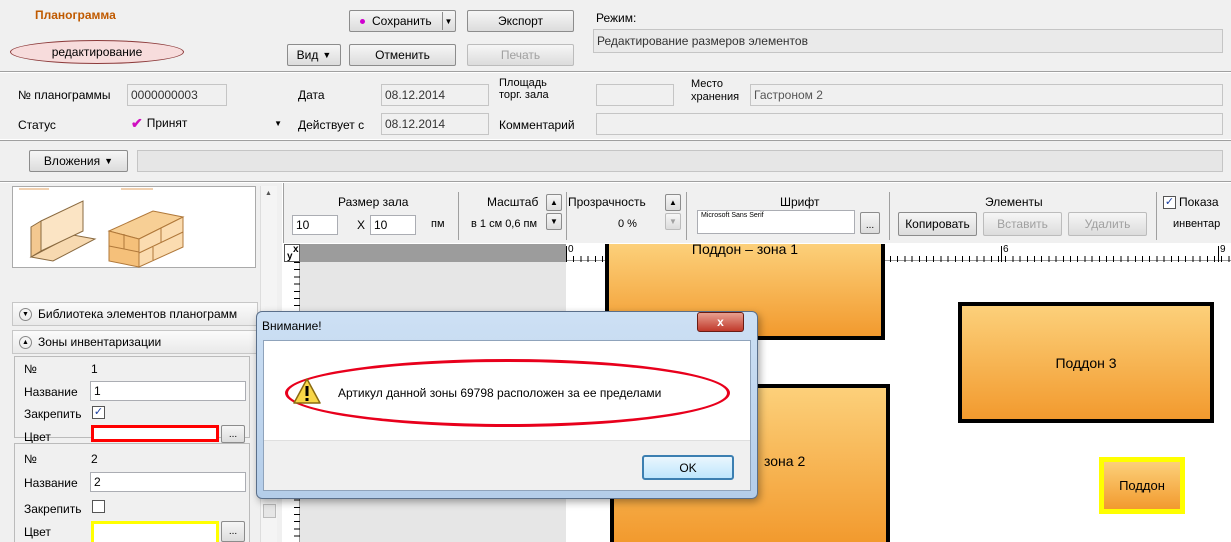 This screenshot has width=1231, height=542. What do you see at coordinates (373, 202) in the screenshot?
I see `hall-size-label: Размер зала` at bounding box center [373, 202].